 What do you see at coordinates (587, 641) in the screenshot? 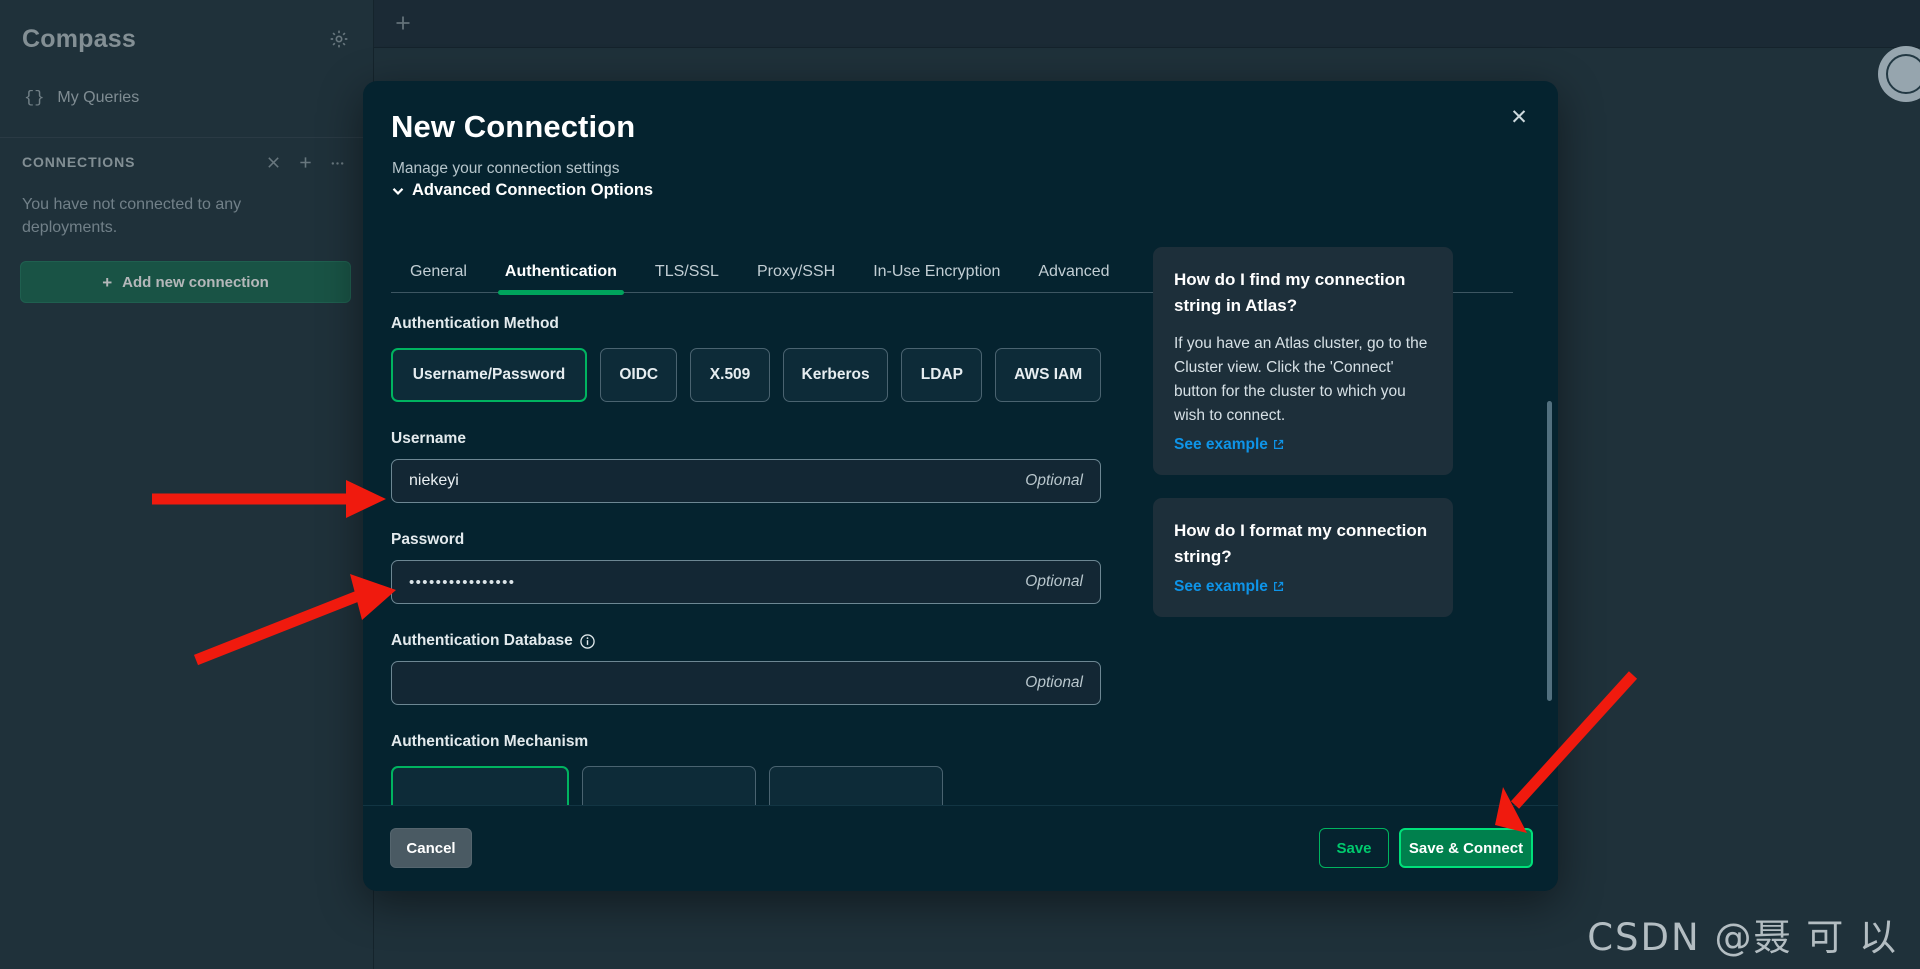
I see `info-icon` at bounding box center [587, 641].